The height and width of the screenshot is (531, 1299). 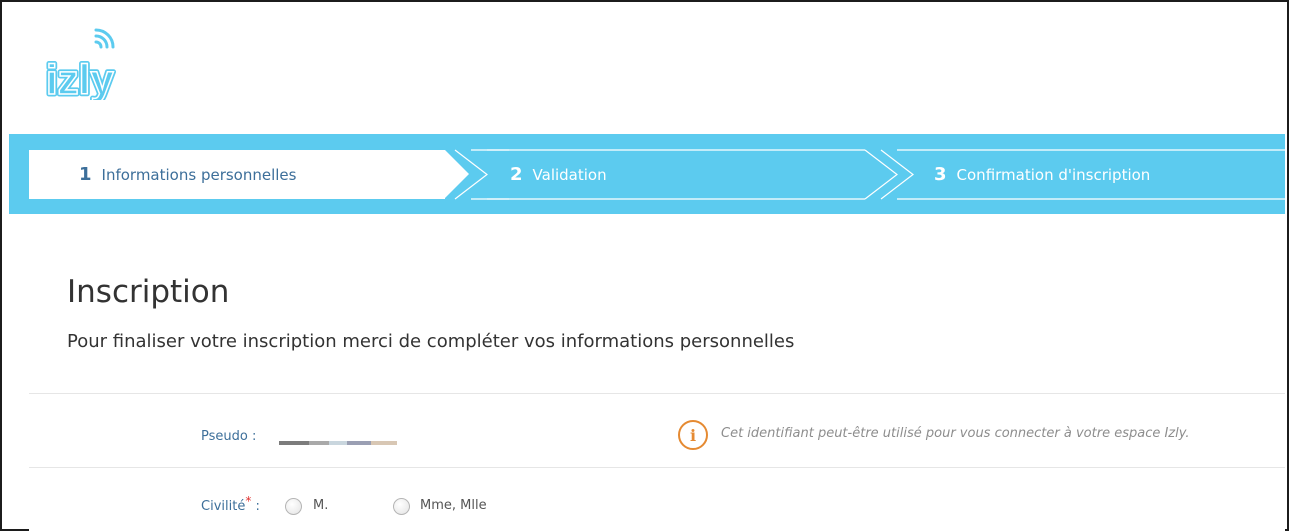 What do you see at coordinates (148, 292) in the screenshot?
I see `page-title: Inscription` at bounding box center [148, 292].